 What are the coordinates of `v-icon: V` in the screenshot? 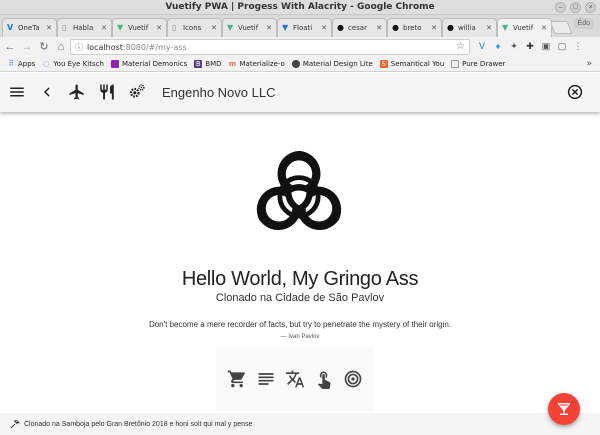 It's located at (10, 27).